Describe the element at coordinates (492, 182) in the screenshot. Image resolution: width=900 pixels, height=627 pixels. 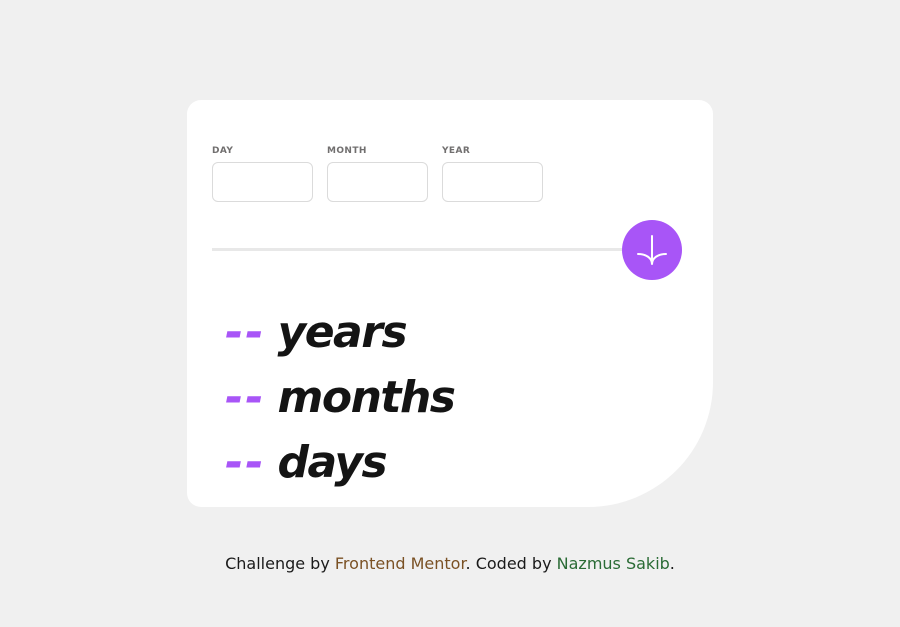
I see `year-input` at that location.